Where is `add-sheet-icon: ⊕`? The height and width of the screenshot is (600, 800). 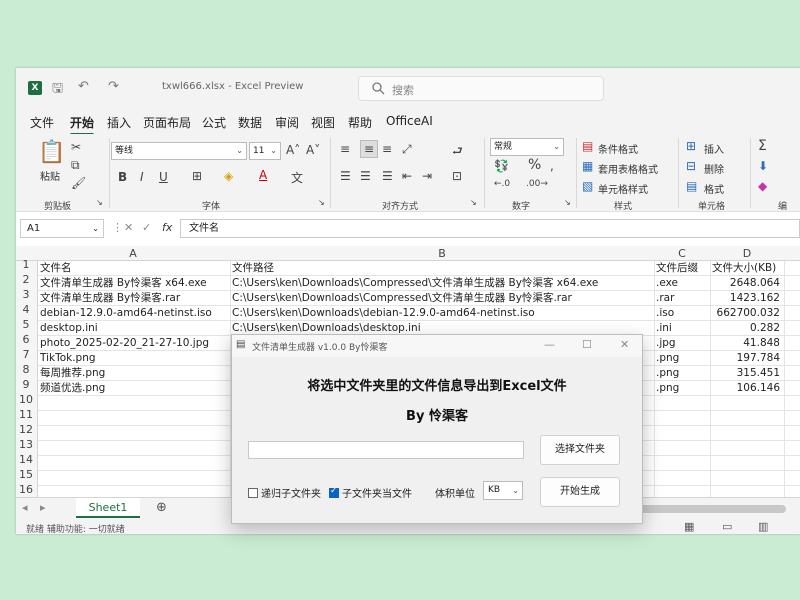
add-sheet-icon: ⊕ is located at coordinates (161, 507).